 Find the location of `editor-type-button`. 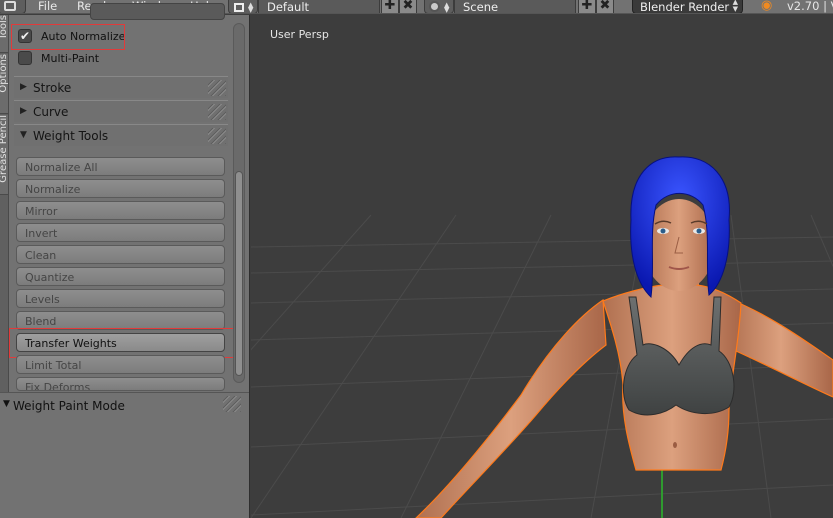

editor-type-button is located at coordinates (13, 6).